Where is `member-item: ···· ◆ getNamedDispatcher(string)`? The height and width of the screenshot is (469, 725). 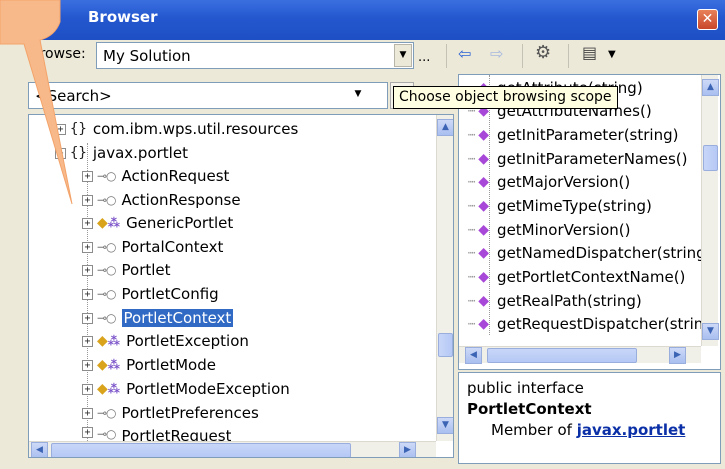
member-item: ···· ◆ getNamedDispatcher(string) is located at coordinates (589, 253).